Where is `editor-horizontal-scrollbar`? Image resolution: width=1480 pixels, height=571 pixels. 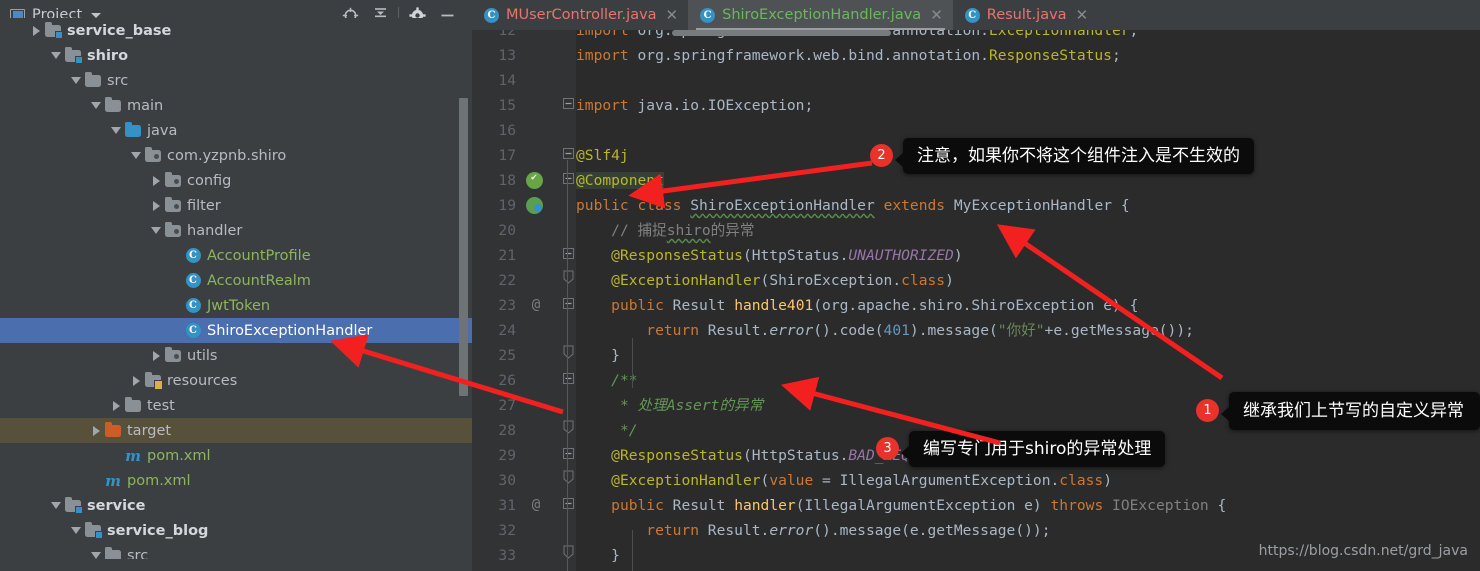 editor-horizontal-scrollbar is located at coordinates (781, 33).